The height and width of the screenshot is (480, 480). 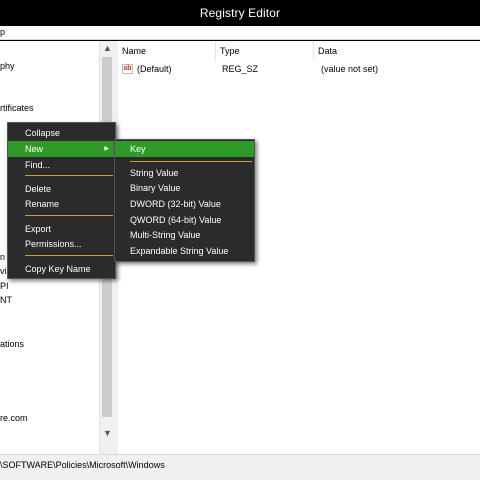 I want to click on tree-node: phy, so click(x=7, y=66).